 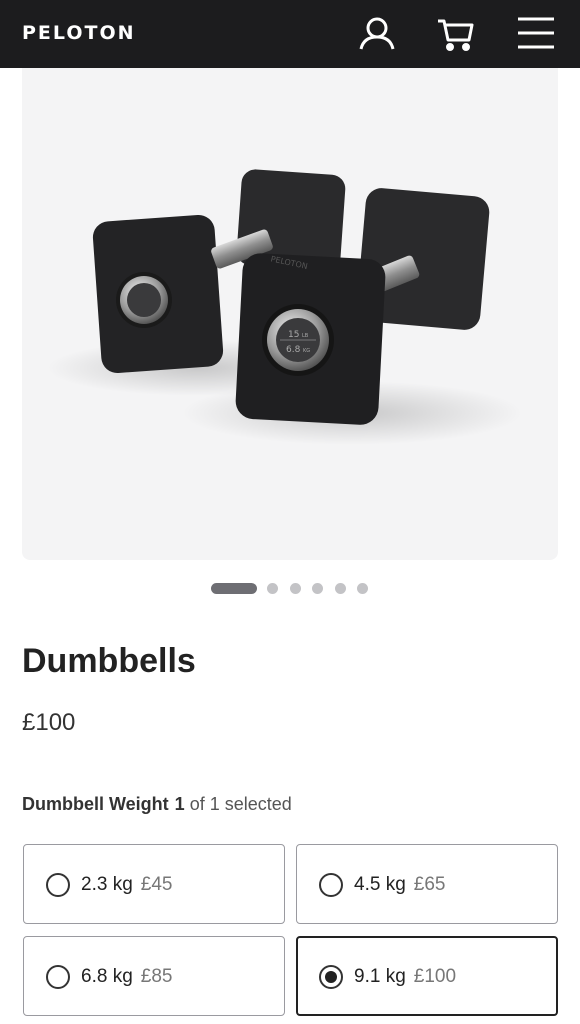 I want to click on weight-option-6-8kg: 6.8 kg £85, so click(x=154, y=976).